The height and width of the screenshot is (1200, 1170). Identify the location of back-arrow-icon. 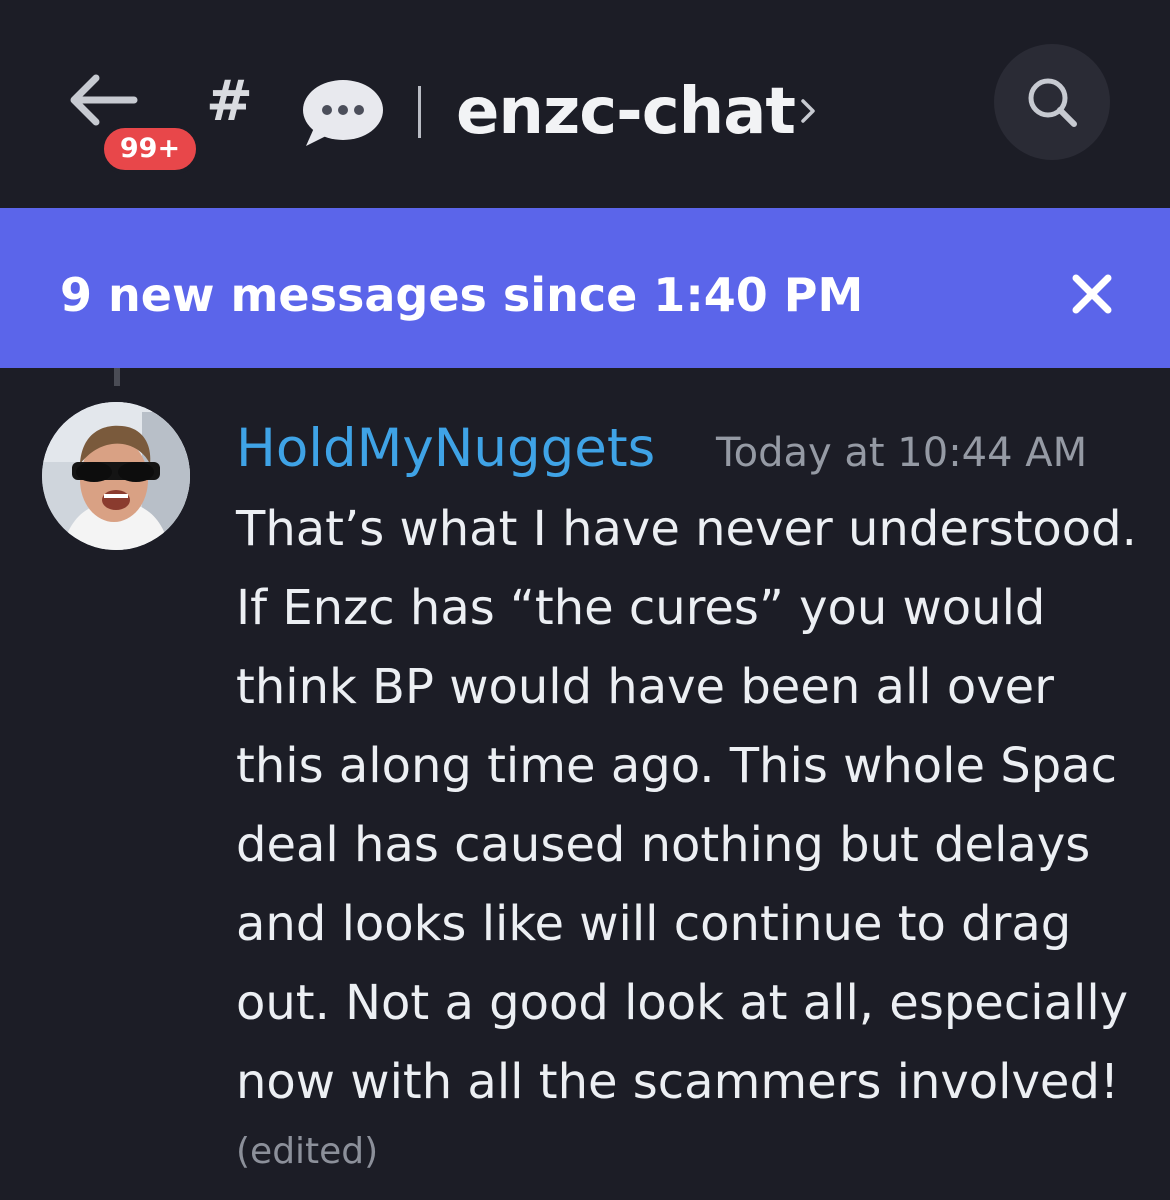
(104, 100).